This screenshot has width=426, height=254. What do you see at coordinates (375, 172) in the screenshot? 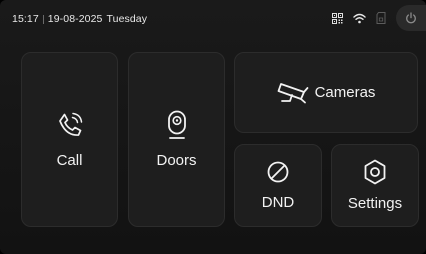
I see `hexagon-settings-icon` at bounding box center [375, 172].